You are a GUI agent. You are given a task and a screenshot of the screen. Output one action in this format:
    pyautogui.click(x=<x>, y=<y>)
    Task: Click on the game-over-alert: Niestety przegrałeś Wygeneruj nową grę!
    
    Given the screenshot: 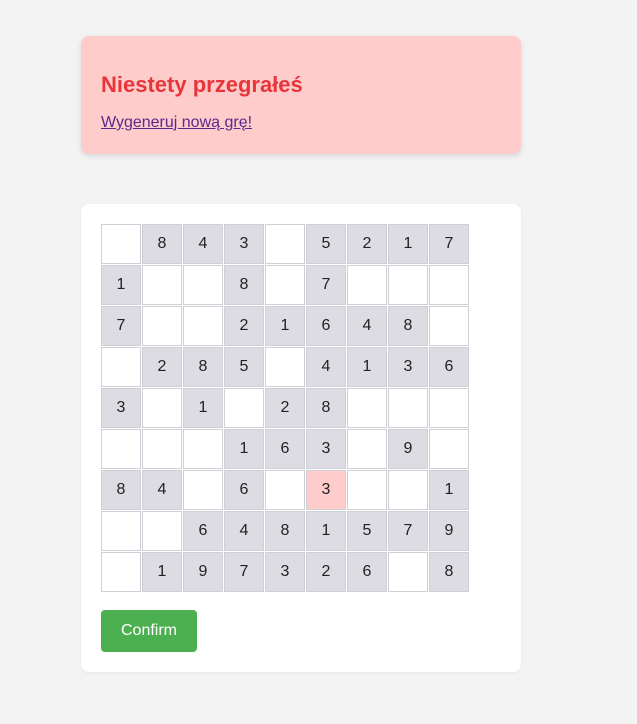 What is the action you would take?
    pyautogui.click(x=301, y=95)
    